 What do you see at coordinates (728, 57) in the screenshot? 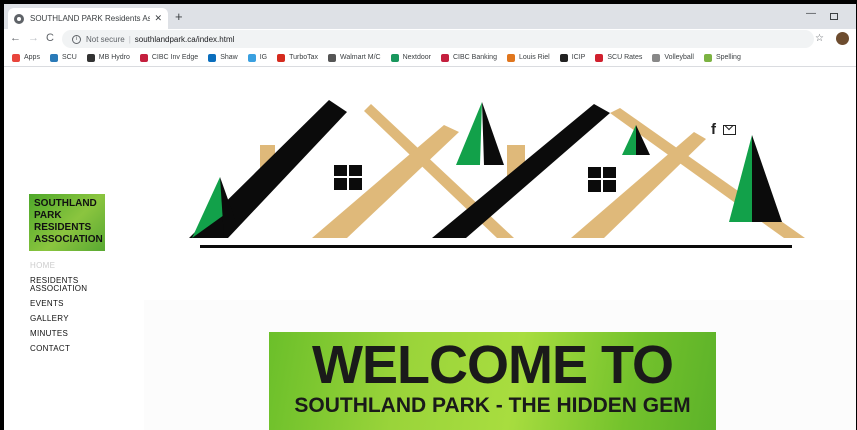
I see `bookmark-label: Spelling` at bounding box center [728, 57].